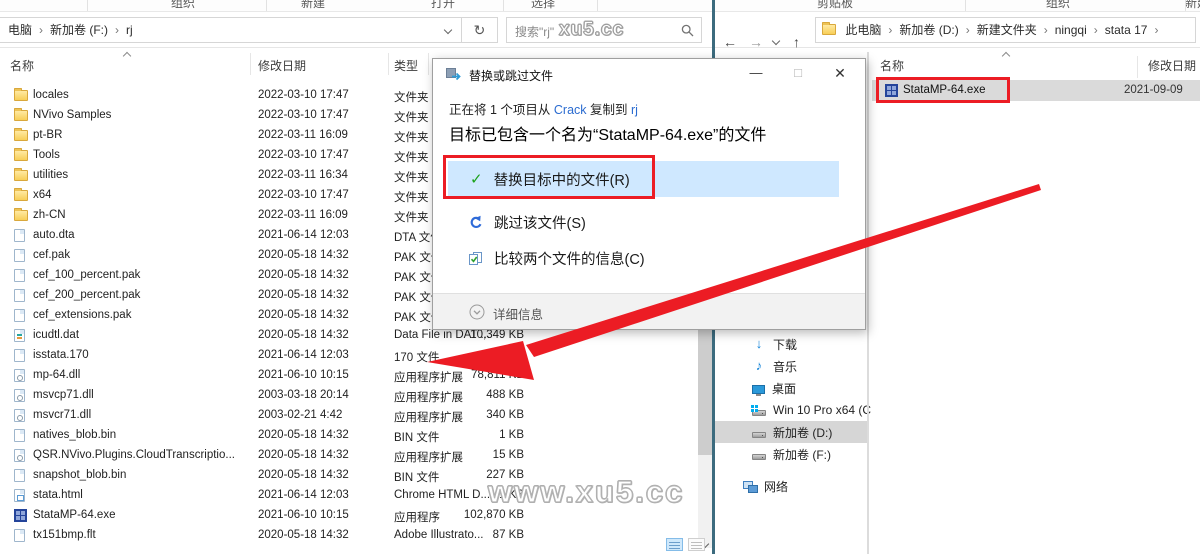 The width and height of the screenshot is (1200, 554). I want to click on search-box: 搜索"rj" xu5.cc, so click(604, 30).